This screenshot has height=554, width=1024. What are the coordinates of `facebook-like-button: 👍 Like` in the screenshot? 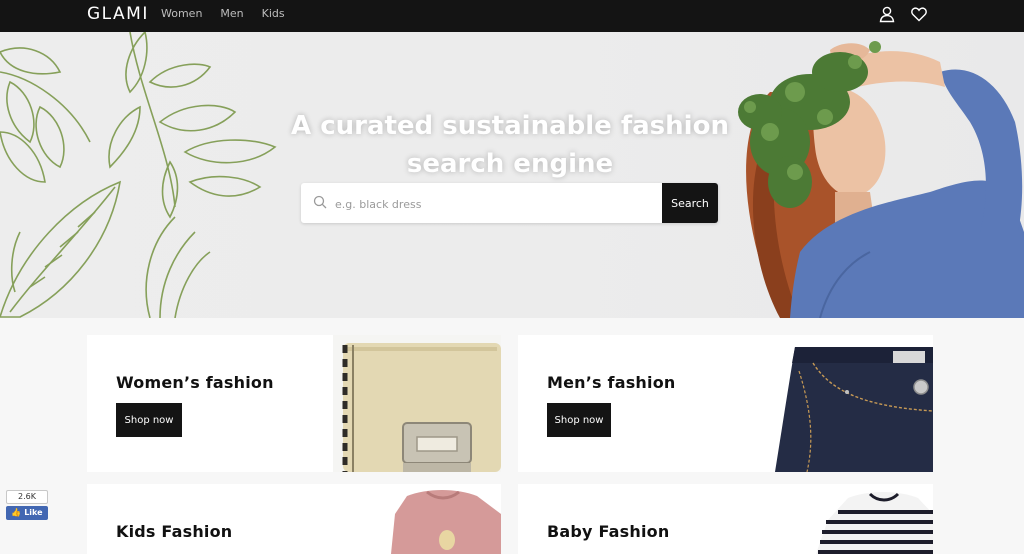 It's located at (27, 513).